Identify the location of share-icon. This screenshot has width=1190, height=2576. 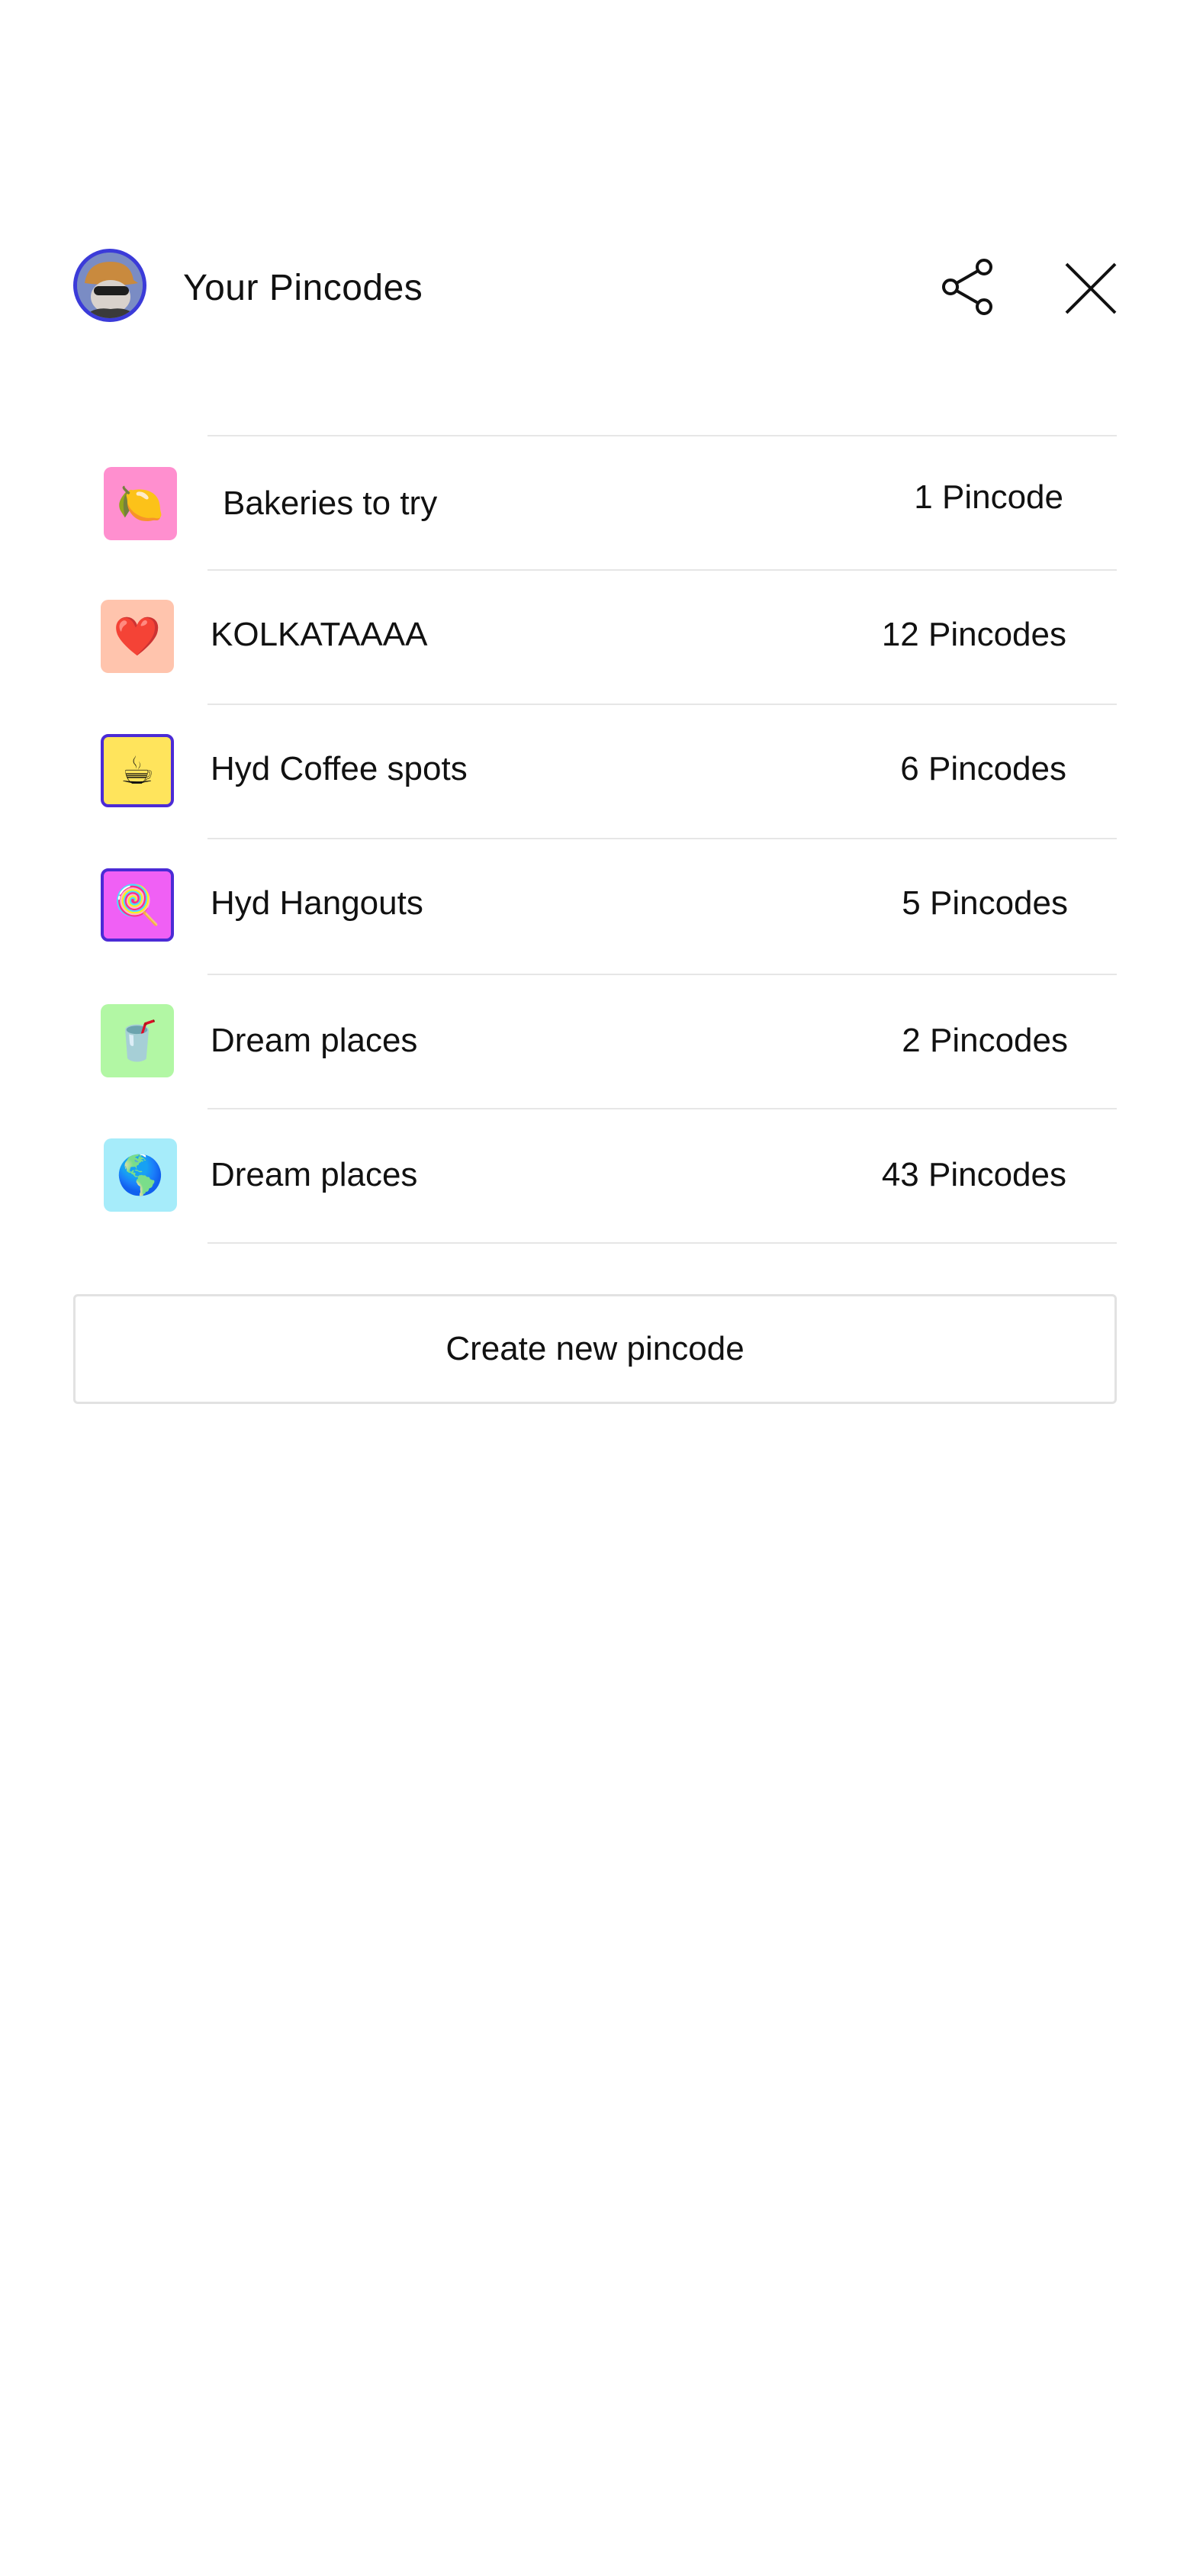
(967, 287).